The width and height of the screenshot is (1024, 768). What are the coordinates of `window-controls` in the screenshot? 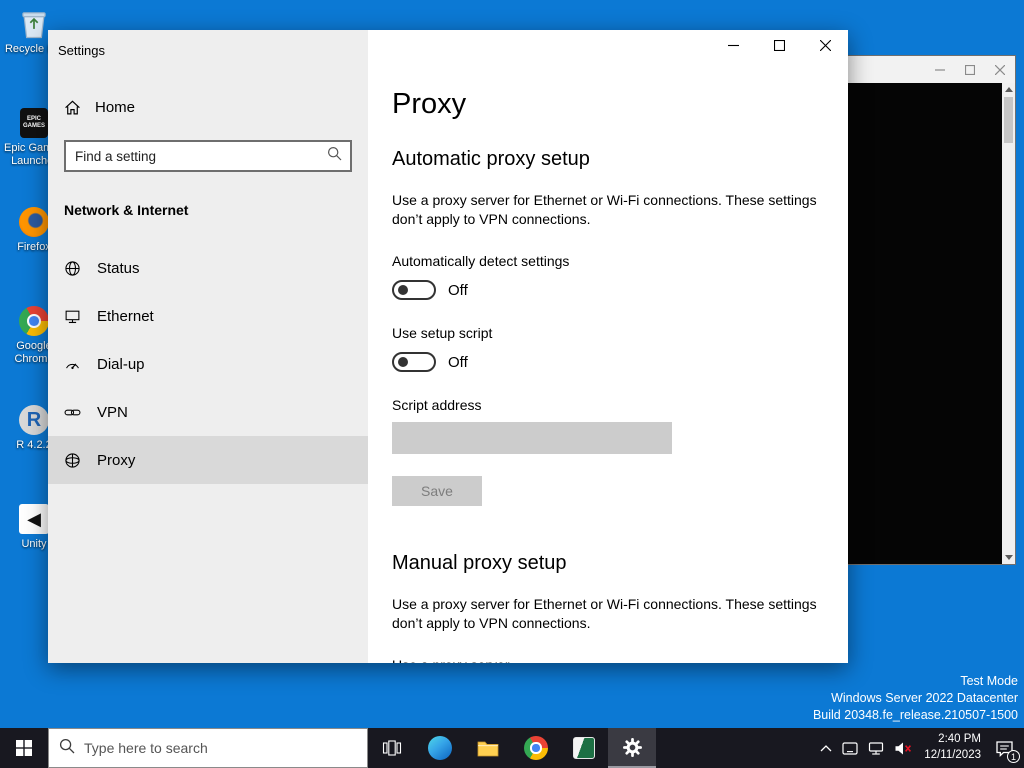 It's located at (779, 45).